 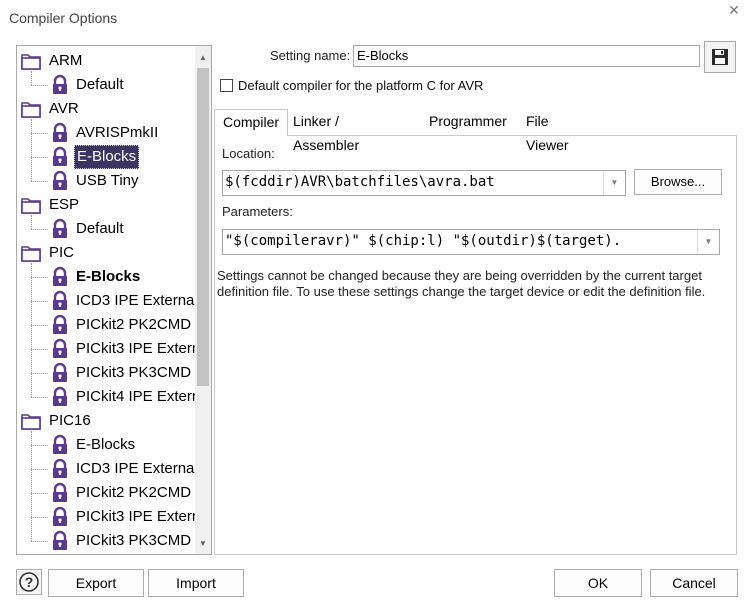 I want to click on location-combo: $(fcddir)AVR\batchfiles\avra.bat ▼, so click(x=424, y=183).